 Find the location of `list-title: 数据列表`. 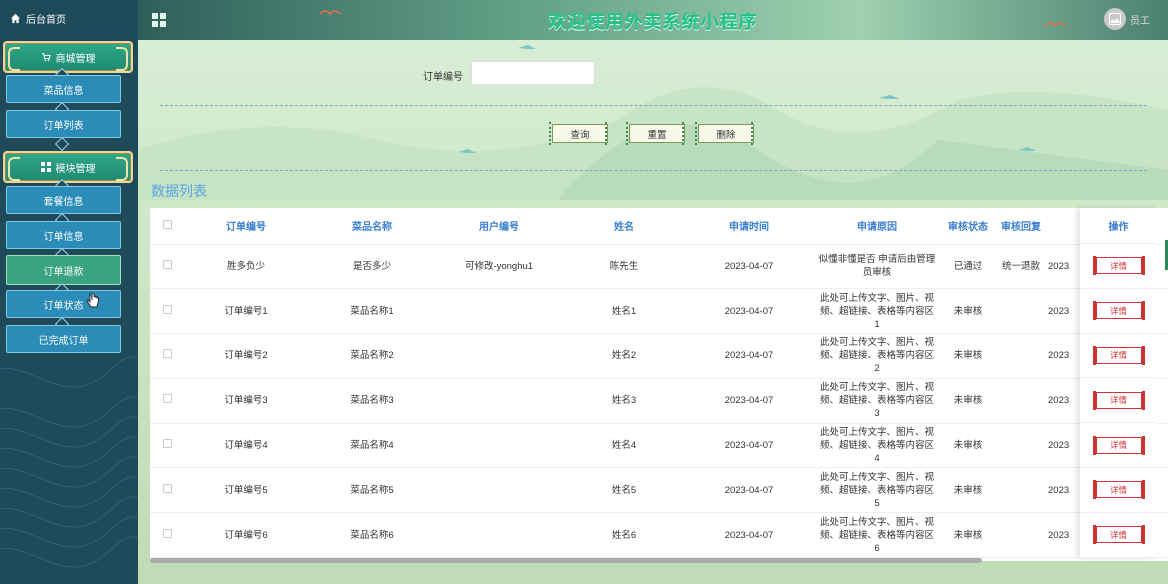

list-title: 数据列表 is located at coordinates (179, 191).